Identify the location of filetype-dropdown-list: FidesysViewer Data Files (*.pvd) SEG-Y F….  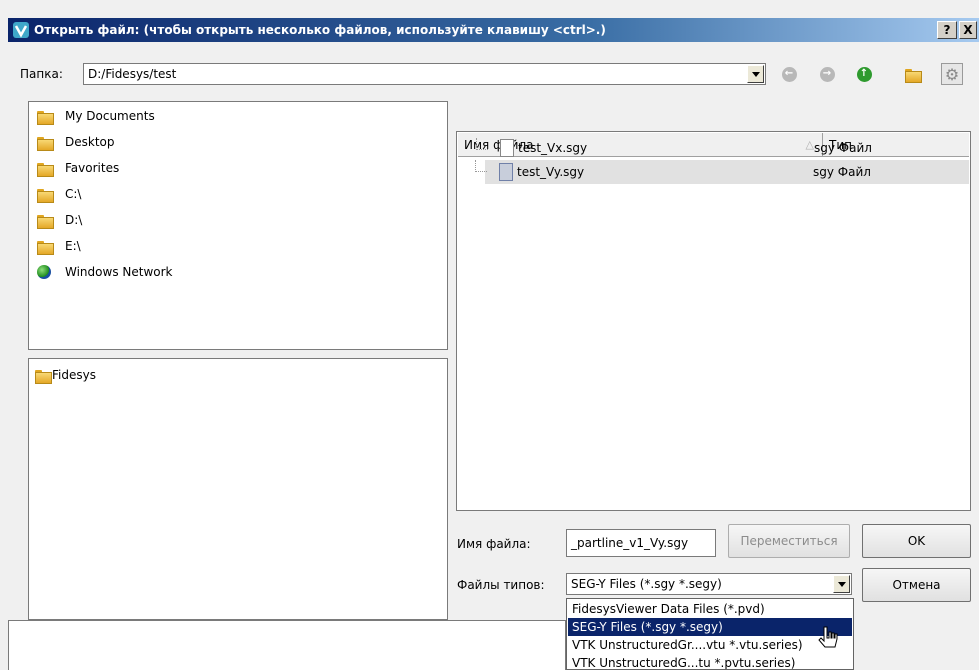
(710, 634).